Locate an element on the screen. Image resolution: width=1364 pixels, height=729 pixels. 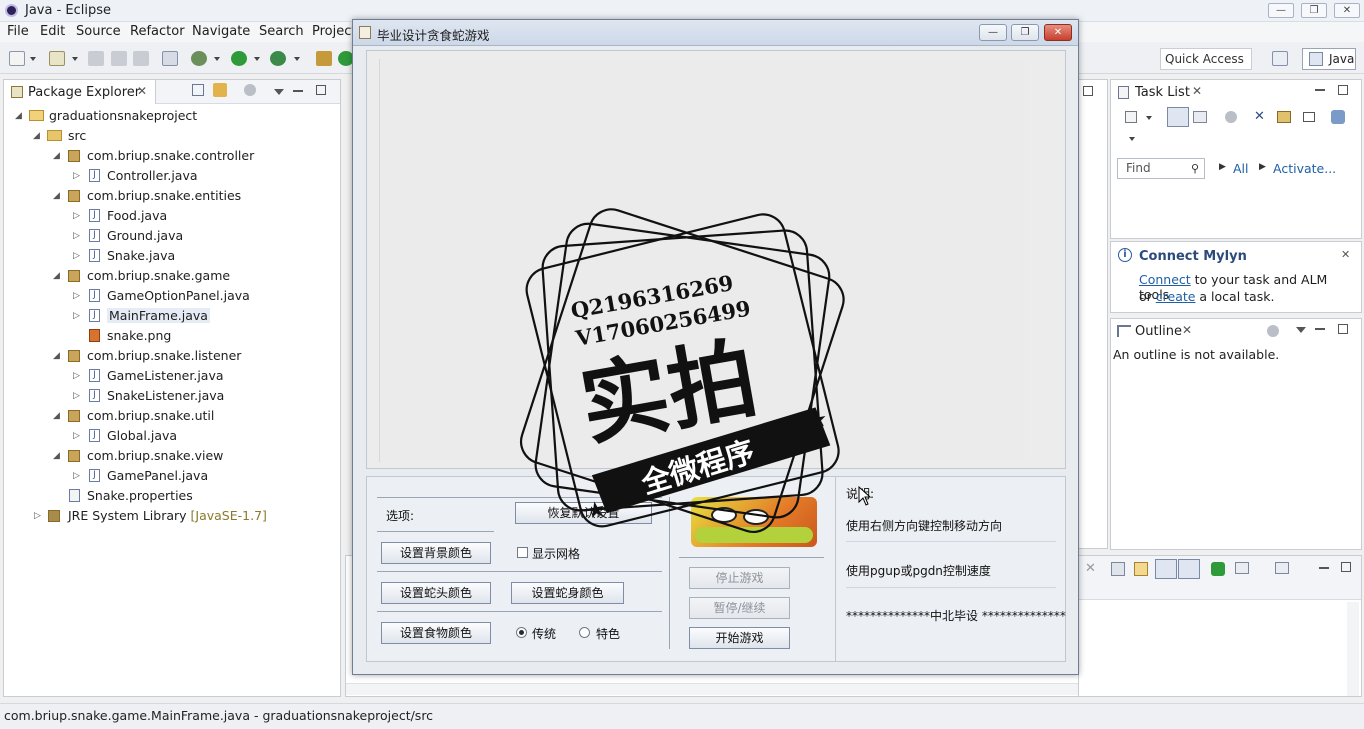
game-maximize-button: ❐ is located at coordinates (1025, 32).